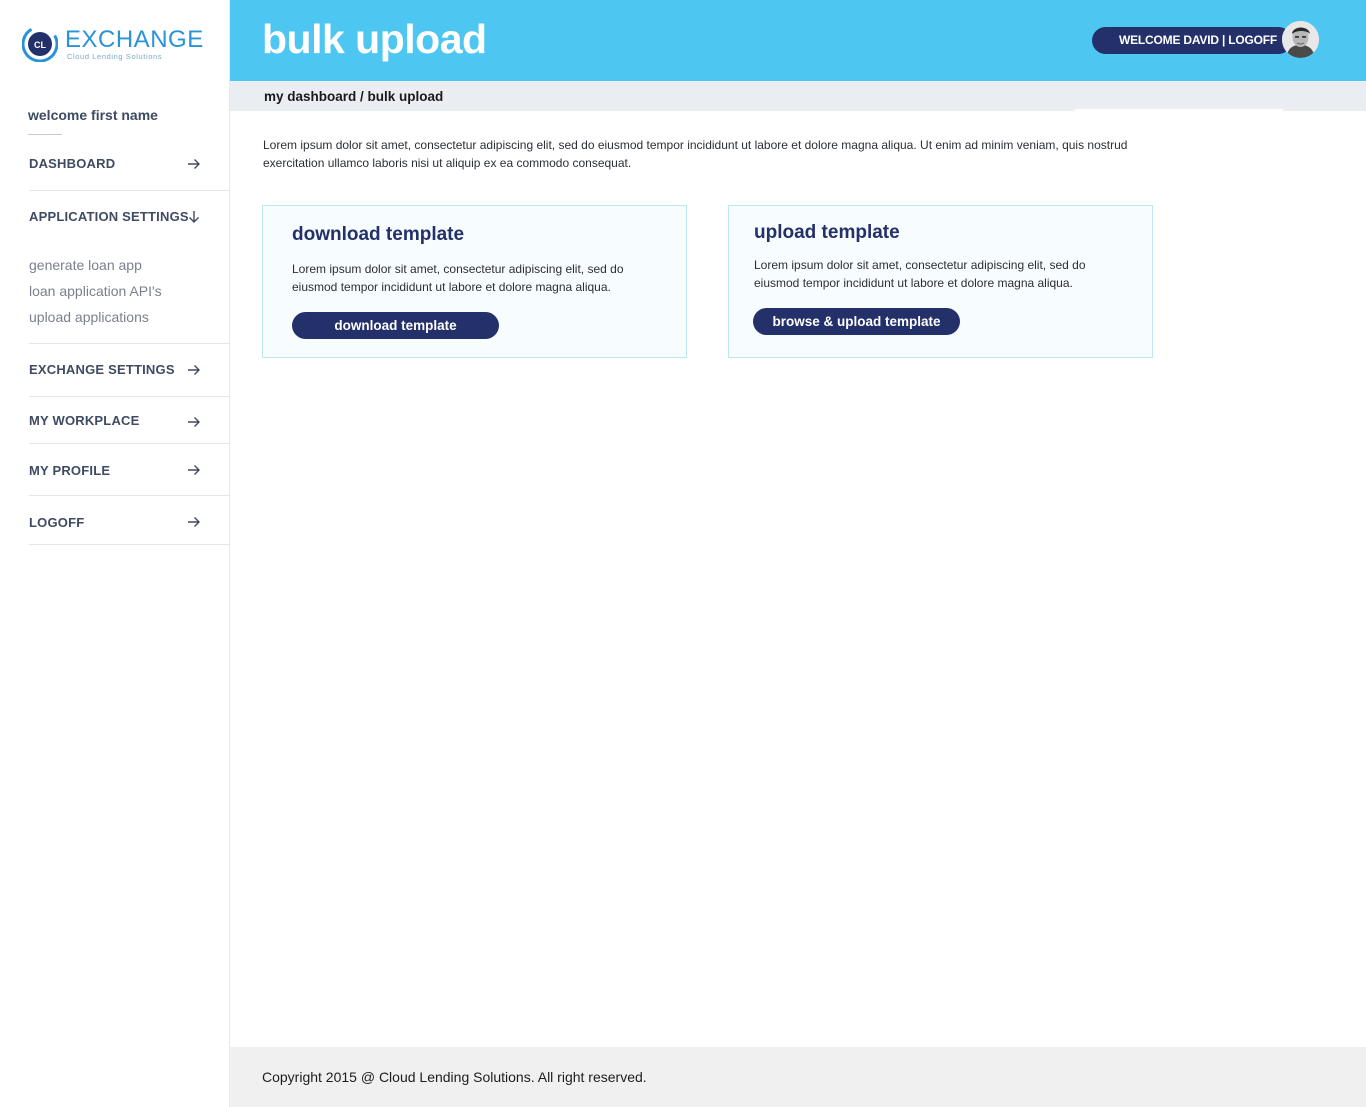  I want to click on arrow-down-icon, so click(194, 217).